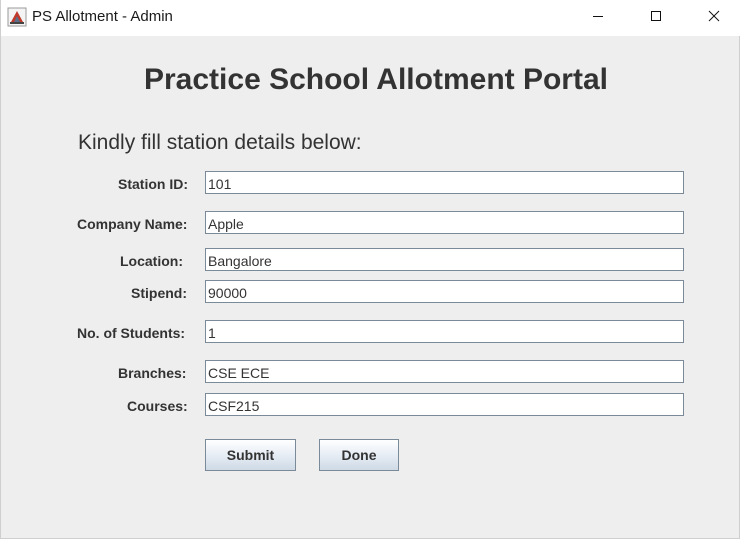 The height and width of the screenshot is (539, 740). Describe the element at coordinates (131, 333) in the screenshot. I see `num-students-label: No. of Students:` at that location.